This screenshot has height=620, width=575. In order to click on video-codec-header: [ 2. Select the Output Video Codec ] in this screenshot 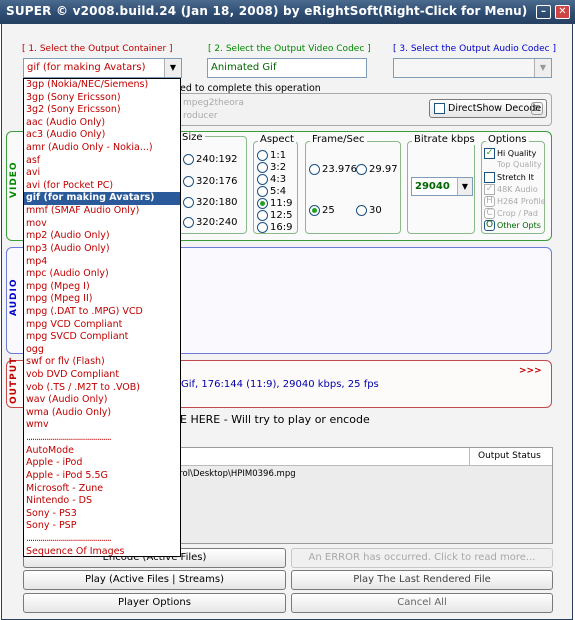, I will do `click(289, 49)`.